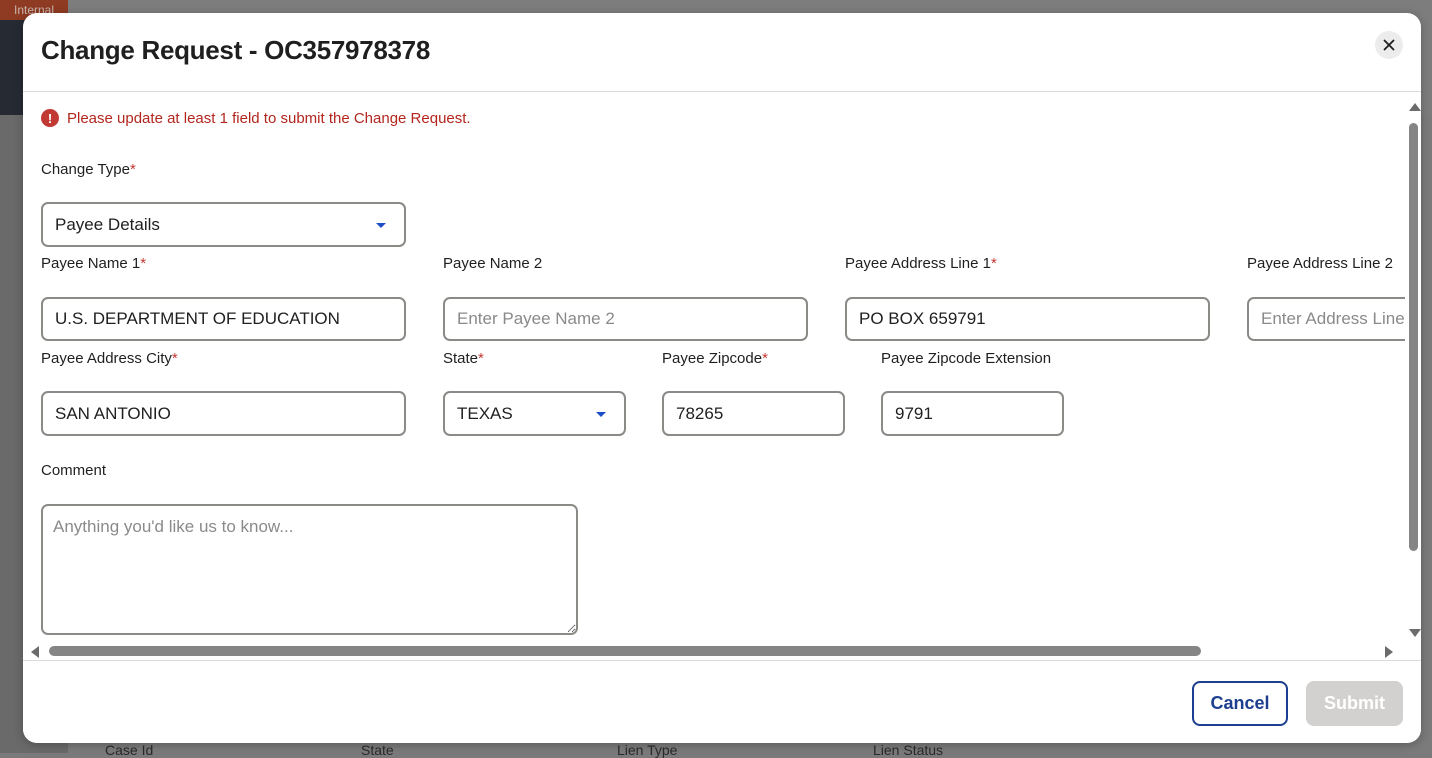 The height and width of the screenshot is (758, 1432). Describe the element at coordinates (106, 358) in the screenshot. I see `city-label-text: Payee Address City` at that location.